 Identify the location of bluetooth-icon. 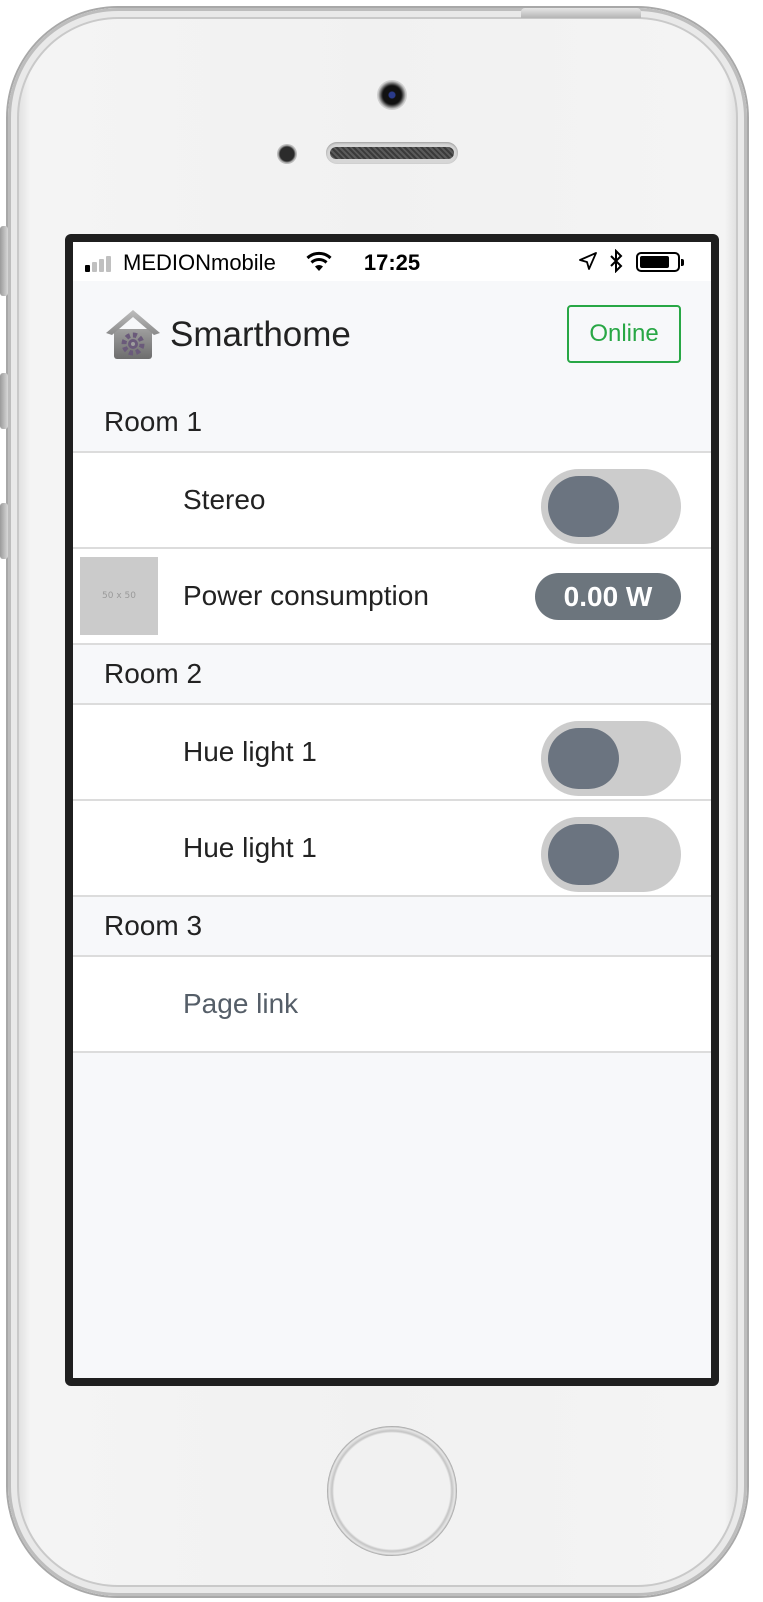
(616, 261).